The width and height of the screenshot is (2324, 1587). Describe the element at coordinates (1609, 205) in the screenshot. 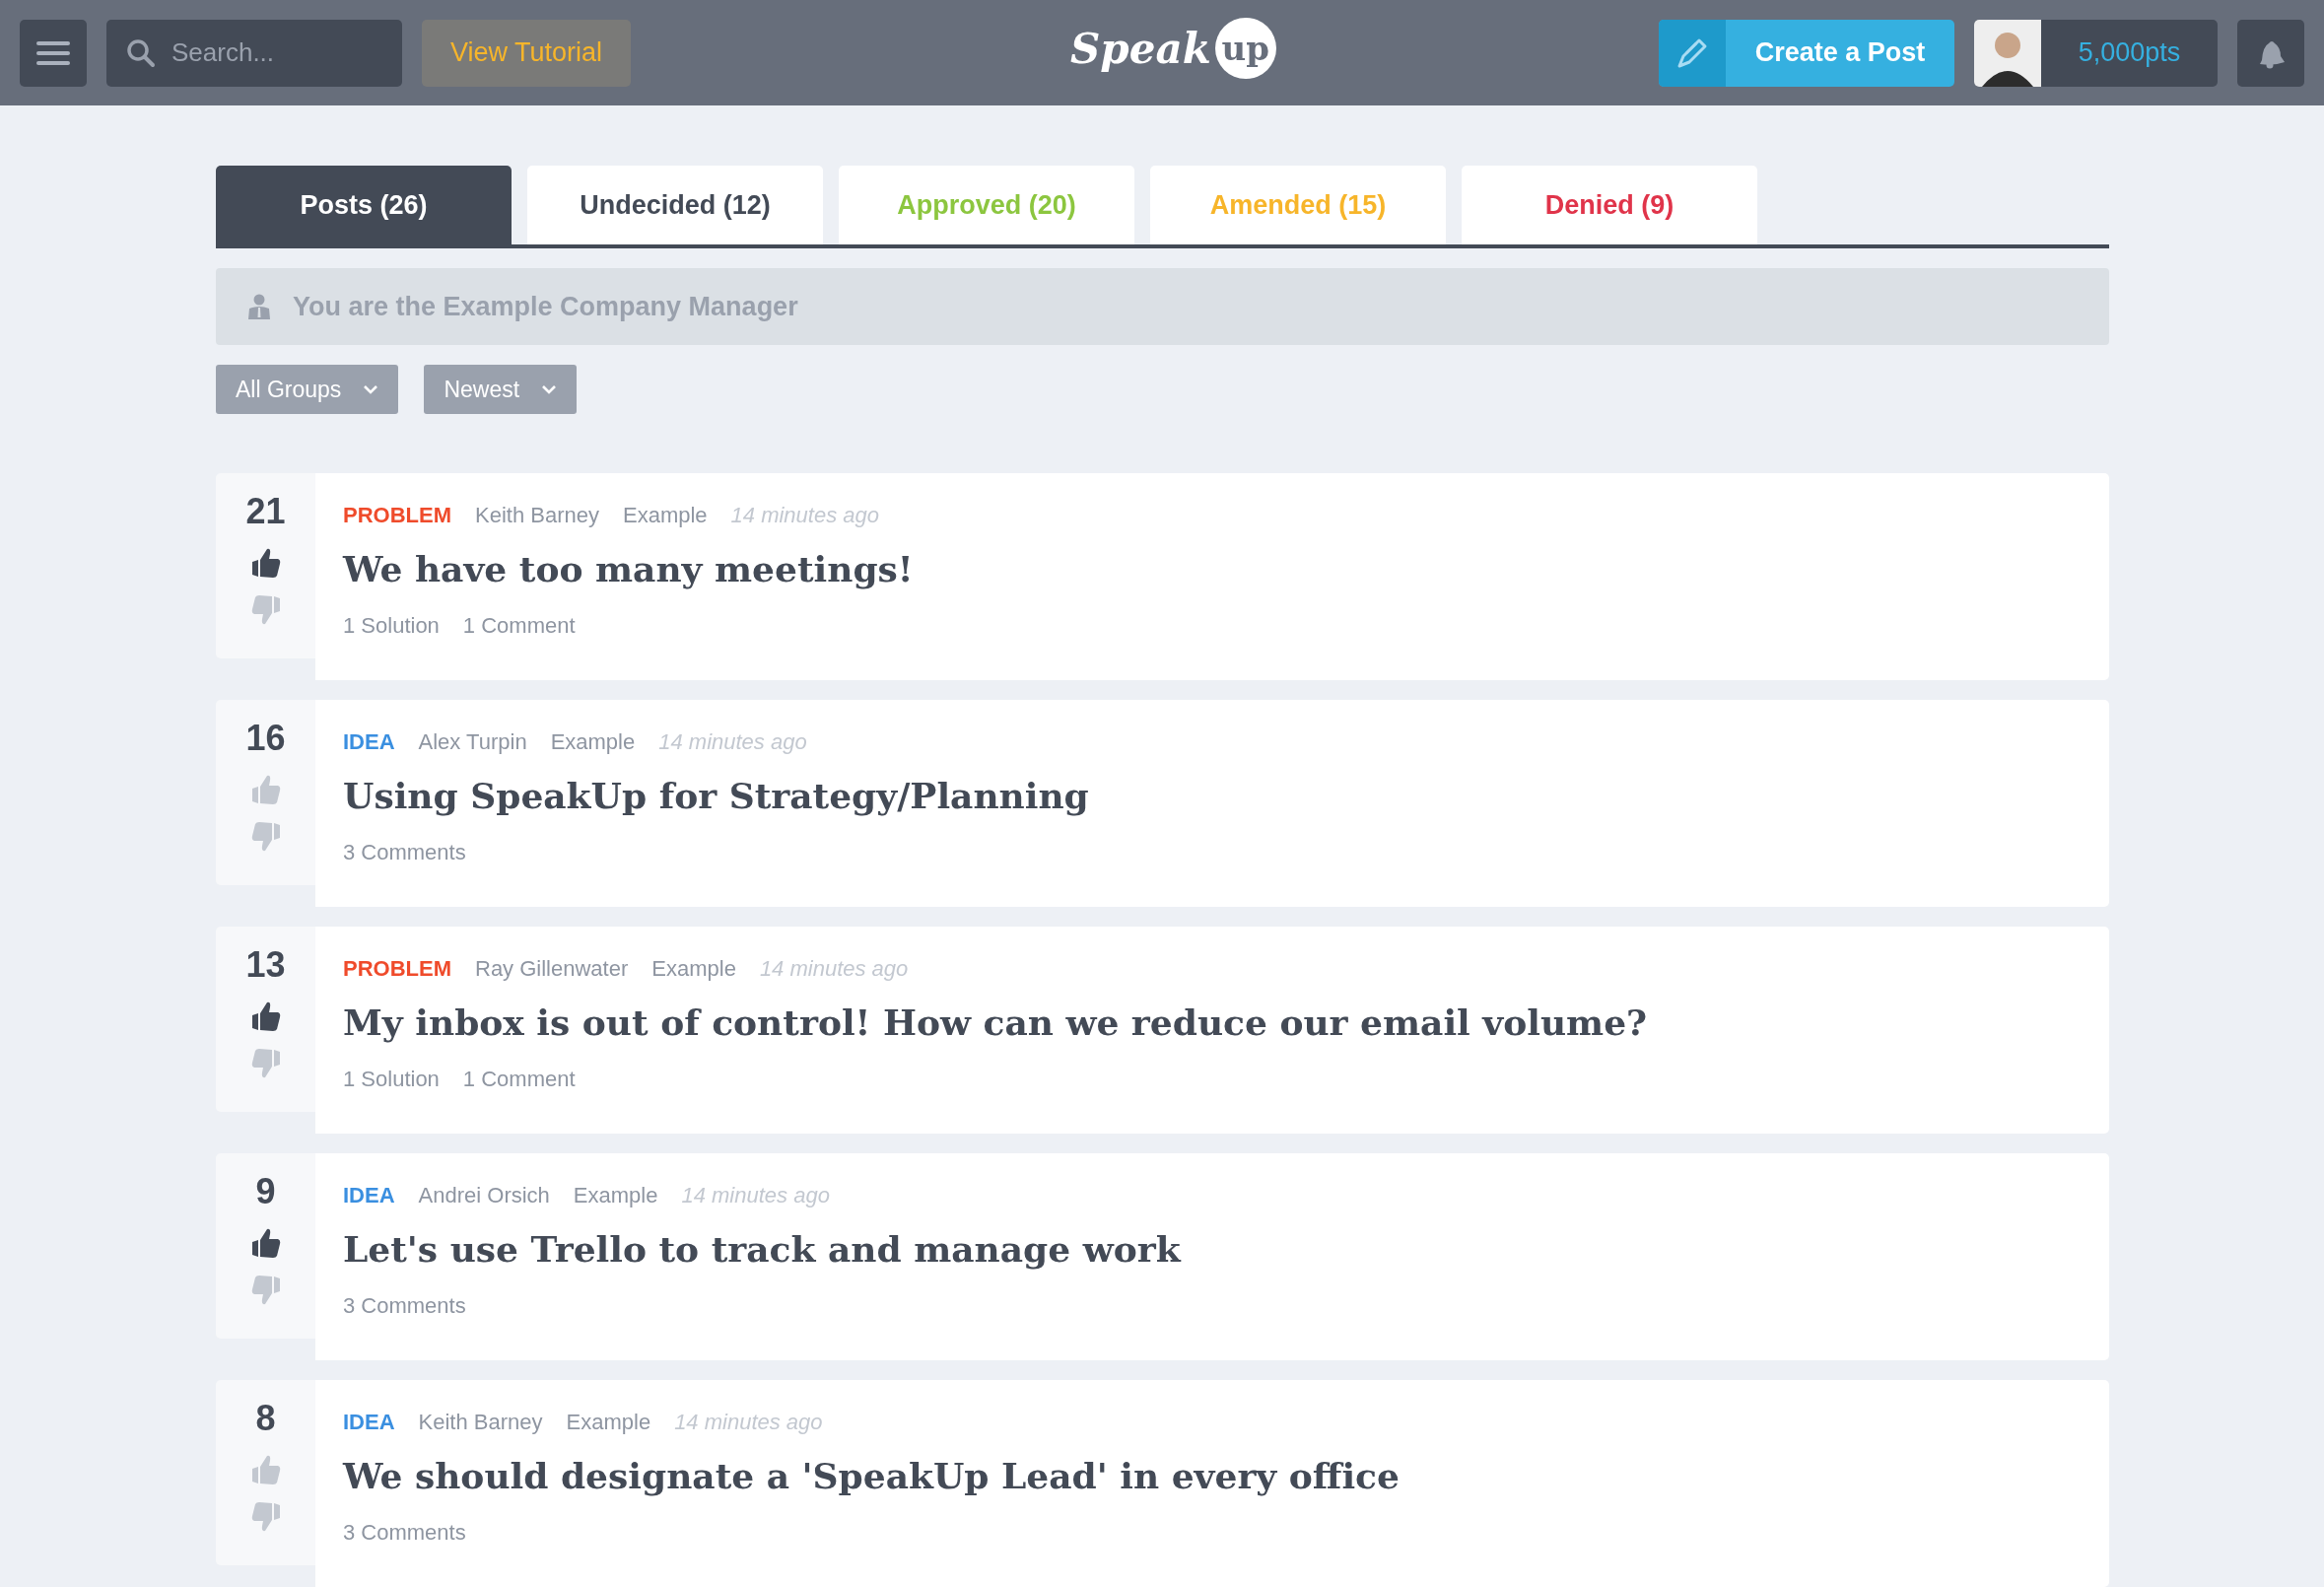

I see `status-tab: Denied (9)` at that location.